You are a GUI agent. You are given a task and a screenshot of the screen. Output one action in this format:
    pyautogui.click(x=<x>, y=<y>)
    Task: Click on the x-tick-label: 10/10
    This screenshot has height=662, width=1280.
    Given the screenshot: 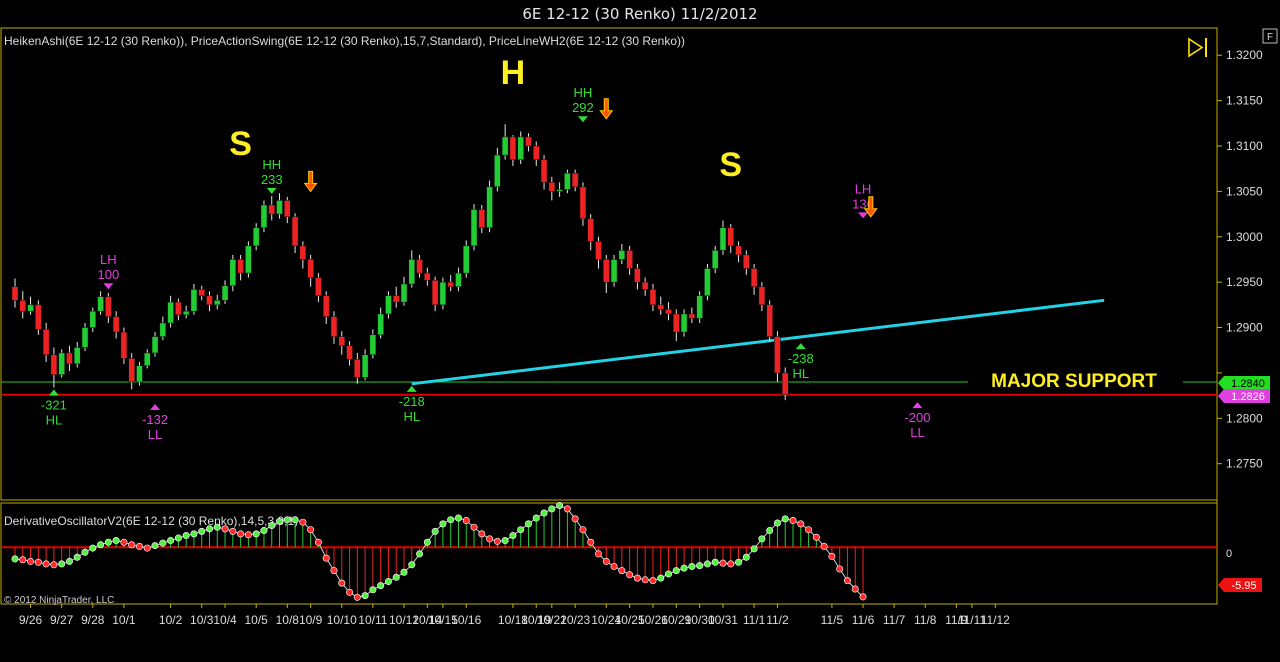 What is the action you would take?
    pyautogui.click(x=342, y=620)
    